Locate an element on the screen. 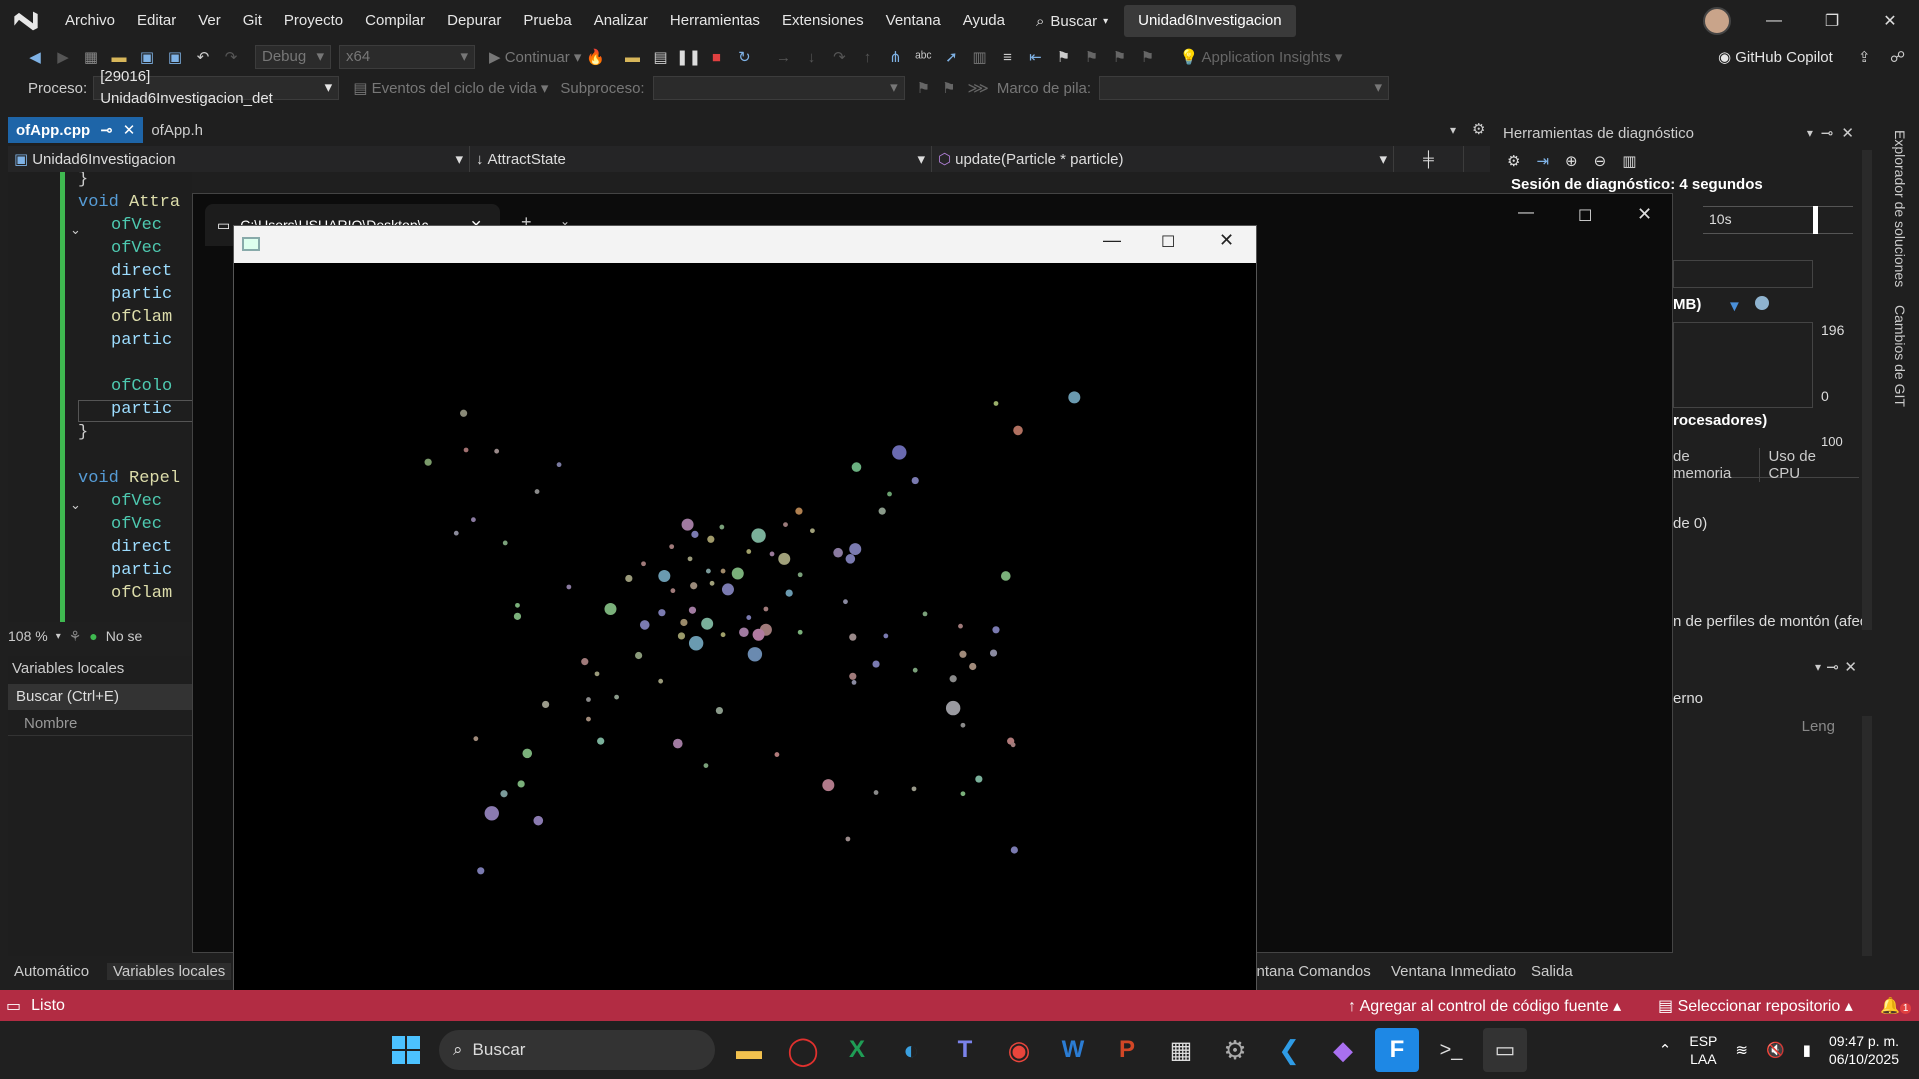  pin-icon: ⊸ is located at coordinates (1827, 133).